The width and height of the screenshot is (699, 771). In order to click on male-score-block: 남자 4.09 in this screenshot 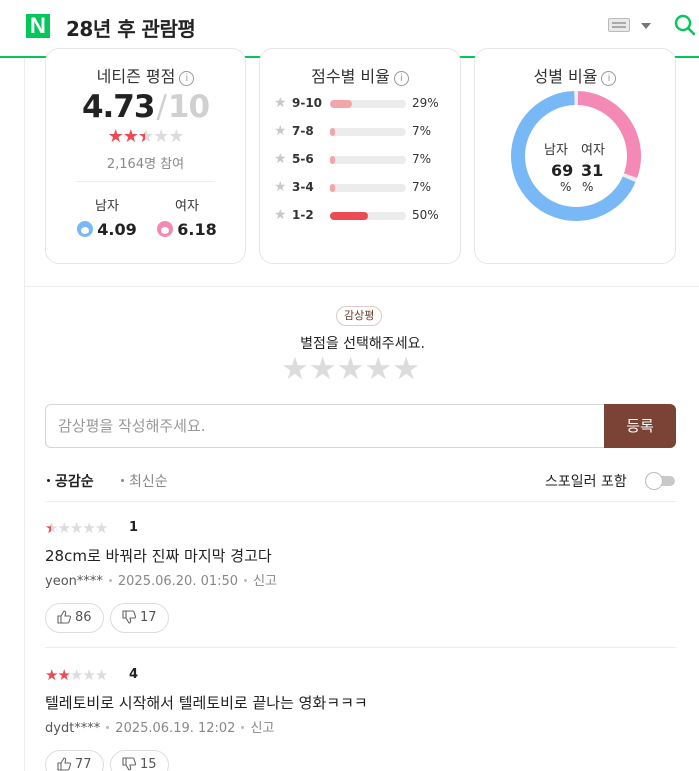, I will do `click(107, 217)`.